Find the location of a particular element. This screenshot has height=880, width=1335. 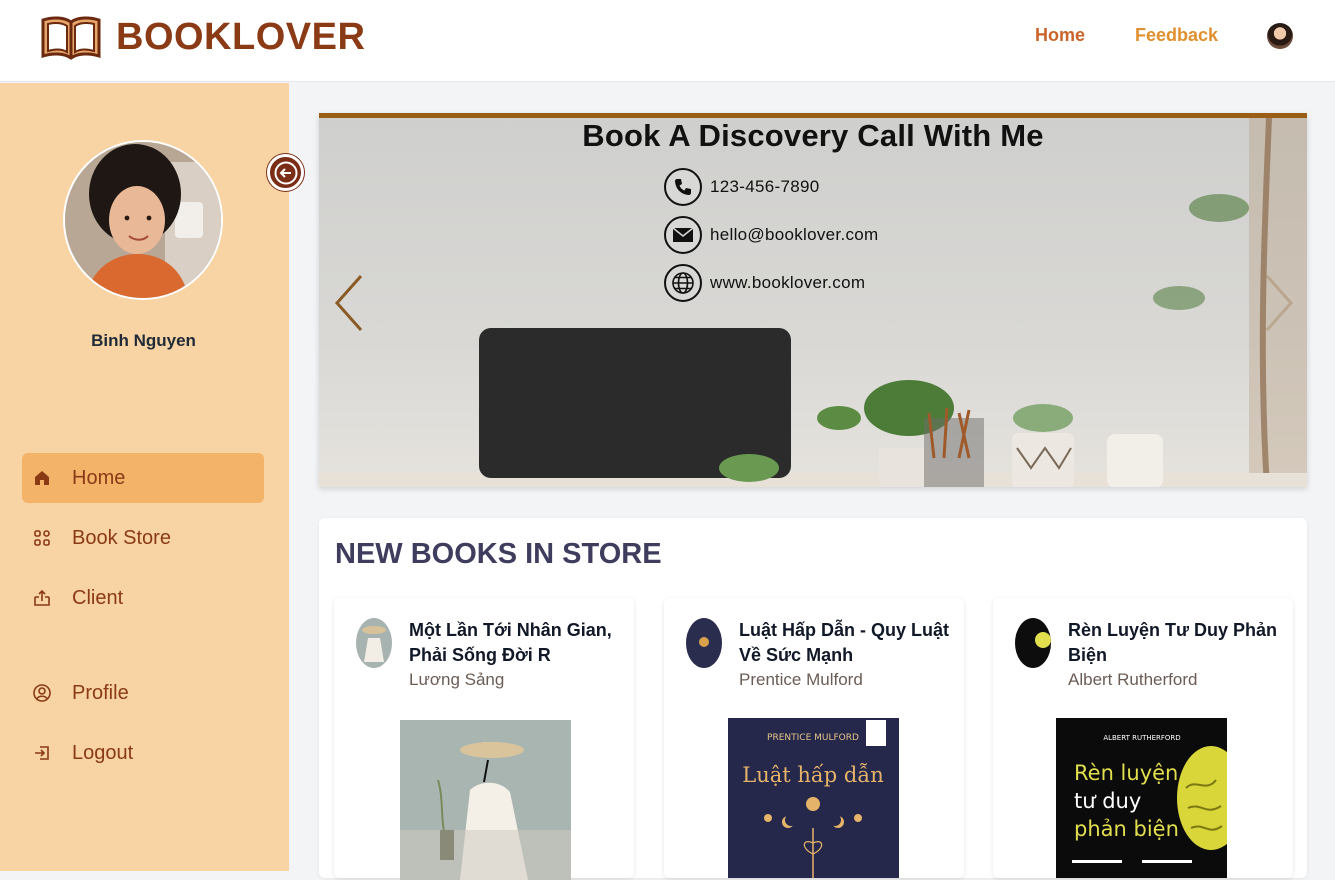

banner-title: Book A Discovery Call With Me is located at coordinates (813, 135).